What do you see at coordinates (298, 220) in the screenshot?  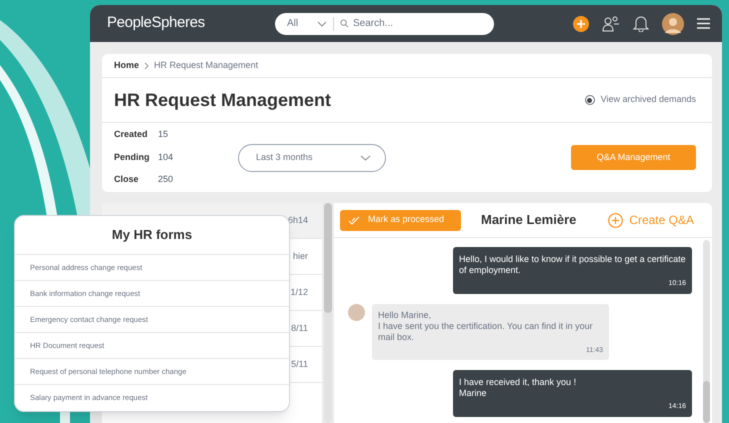 I see `request-time: 6h14` at bounding box center [298, 220].